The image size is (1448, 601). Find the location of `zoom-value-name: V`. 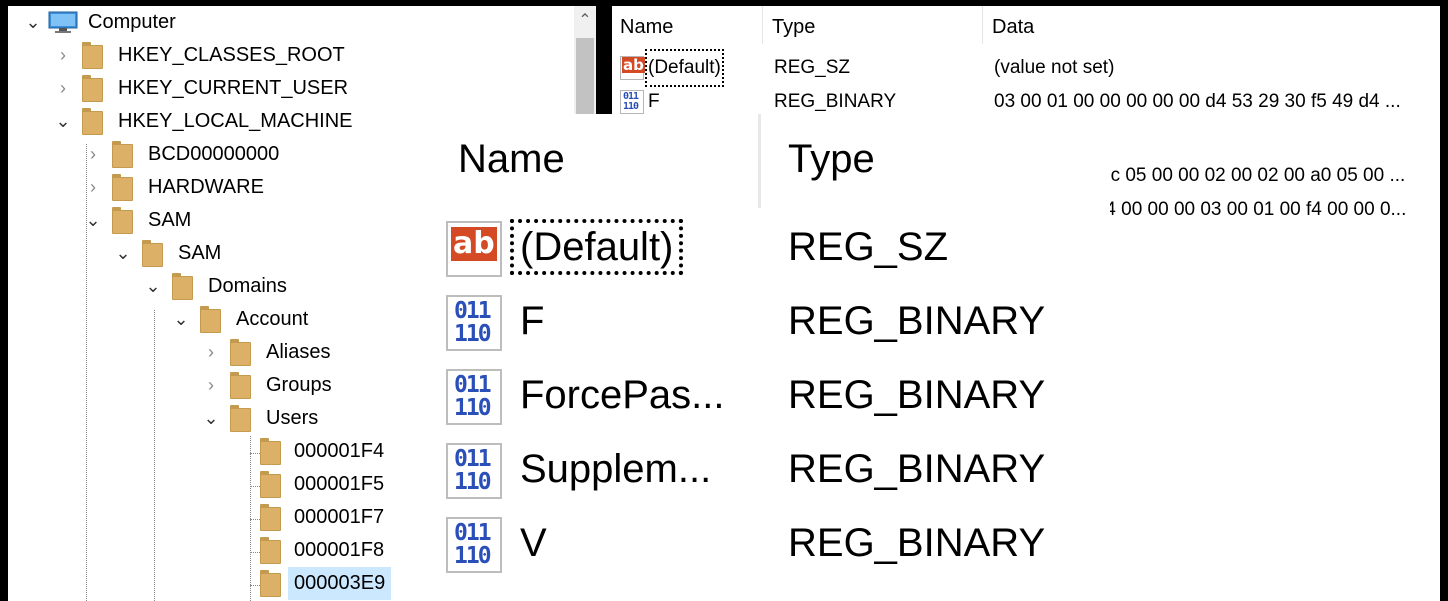

zoom-value-name: V is located at coordinates (533, 543).